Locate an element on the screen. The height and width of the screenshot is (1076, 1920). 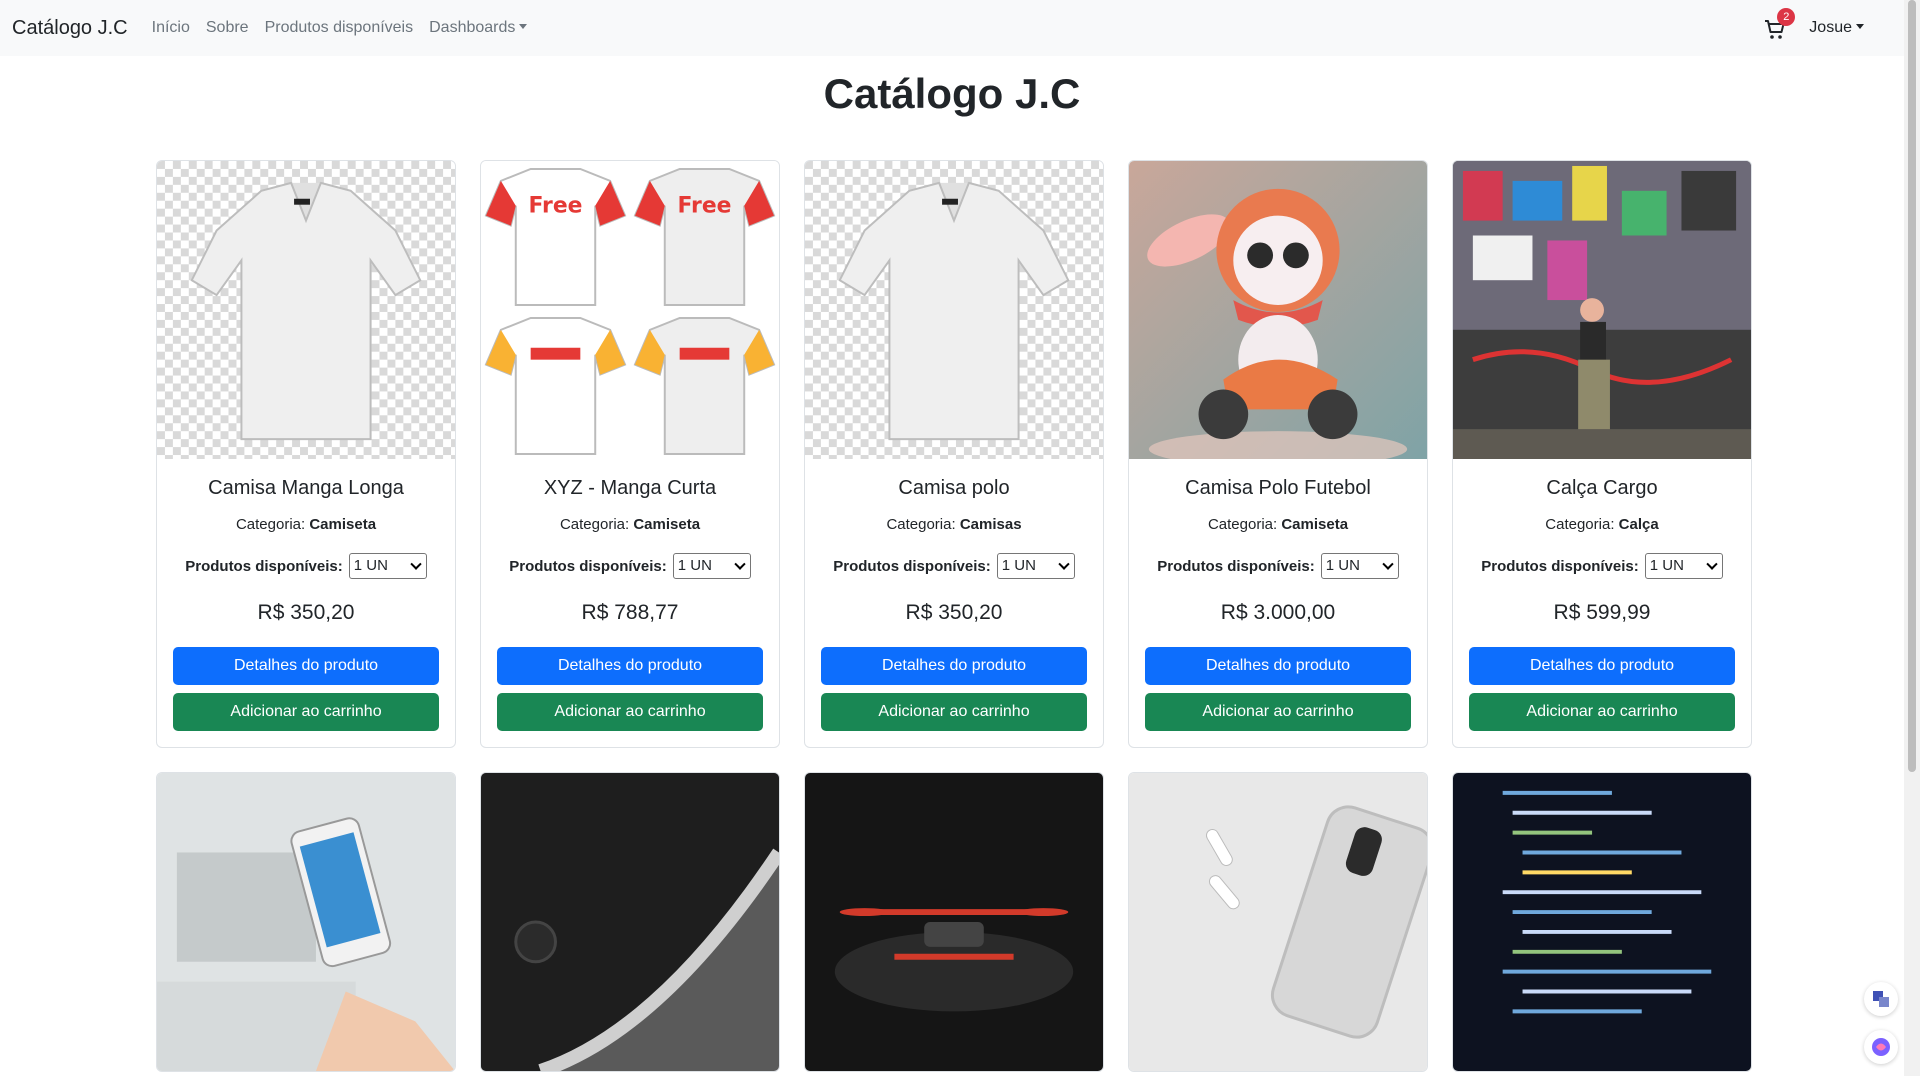
page-scrollbar is located at coordinates (1912, 538).